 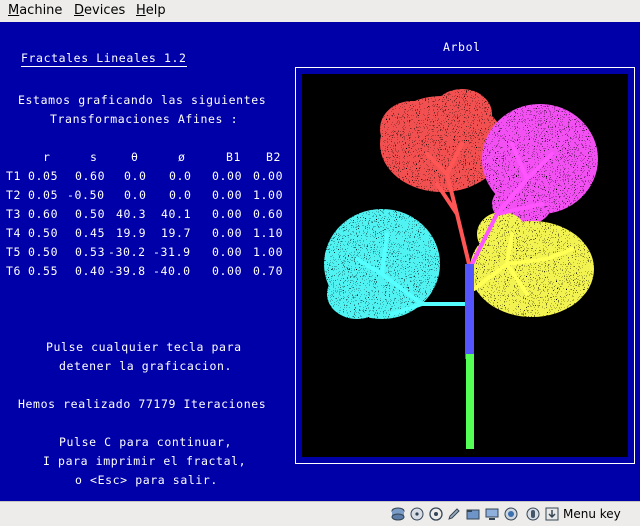 I want to click on cell-s: 0.60, so click(x=90, y=176).